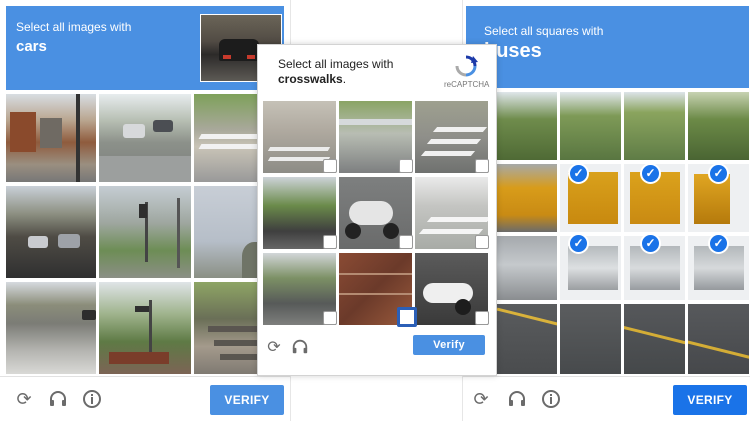 Image resolution: width=750 pixels, height=421 pixels. Describe the element at coordinates (31, 46) in the screenshot. I see `target-object: cars` at that location.